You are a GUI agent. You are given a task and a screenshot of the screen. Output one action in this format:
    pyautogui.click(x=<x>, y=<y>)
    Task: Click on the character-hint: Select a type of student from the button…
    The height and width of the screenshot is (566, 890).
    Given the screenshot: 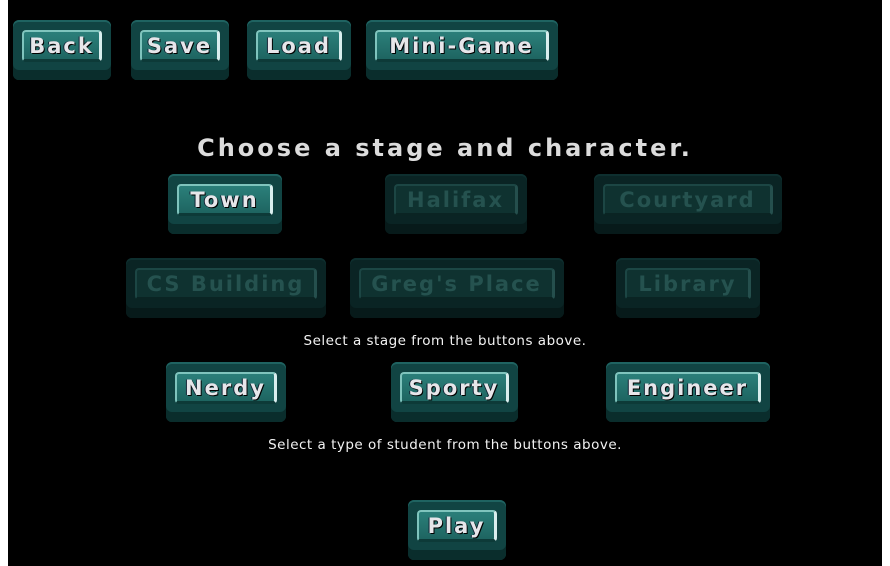 What is the action you would take?
    pyautogui.click(x=445, y=445)
    